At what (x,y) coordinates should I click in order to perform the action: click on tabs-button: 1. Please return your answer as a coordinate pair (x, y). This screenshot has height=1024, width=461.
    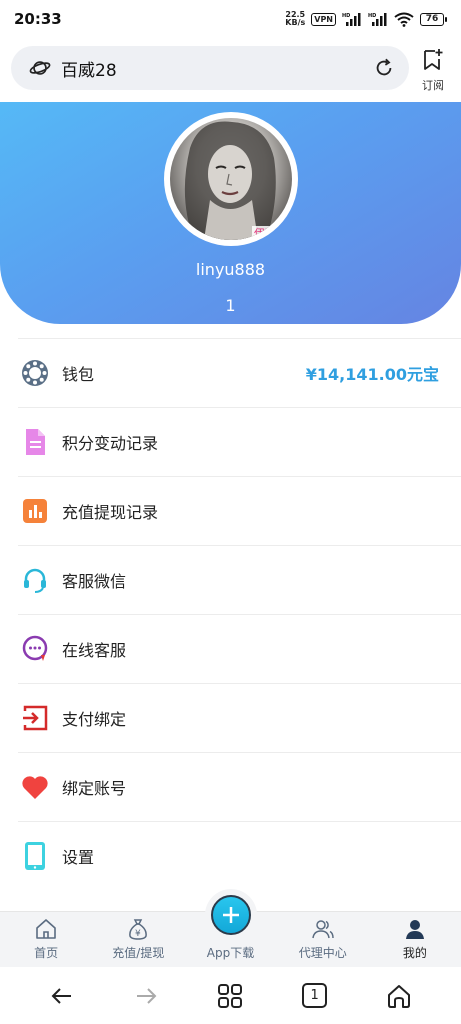
    Looking at the image, I should click on (315, 996).